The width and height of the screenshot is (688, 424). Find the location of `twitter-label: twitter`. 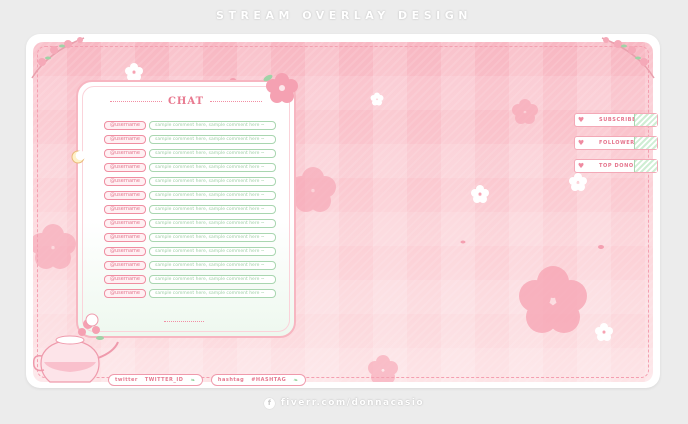

twitter-label: twitter is located at coordinates (126, 380).